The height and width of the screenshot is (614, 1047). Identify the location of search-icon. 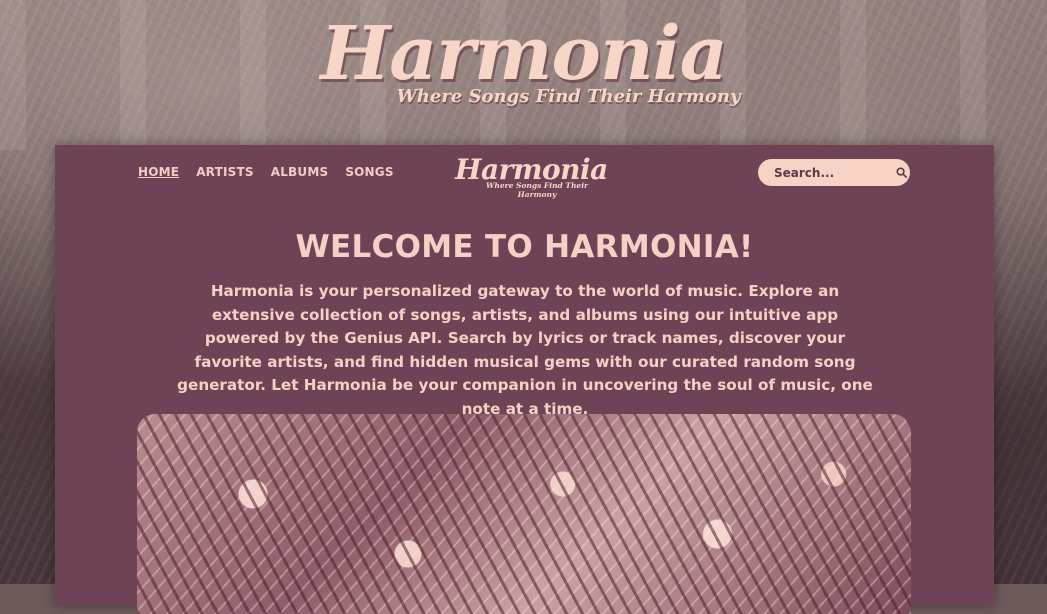
(901, 172).